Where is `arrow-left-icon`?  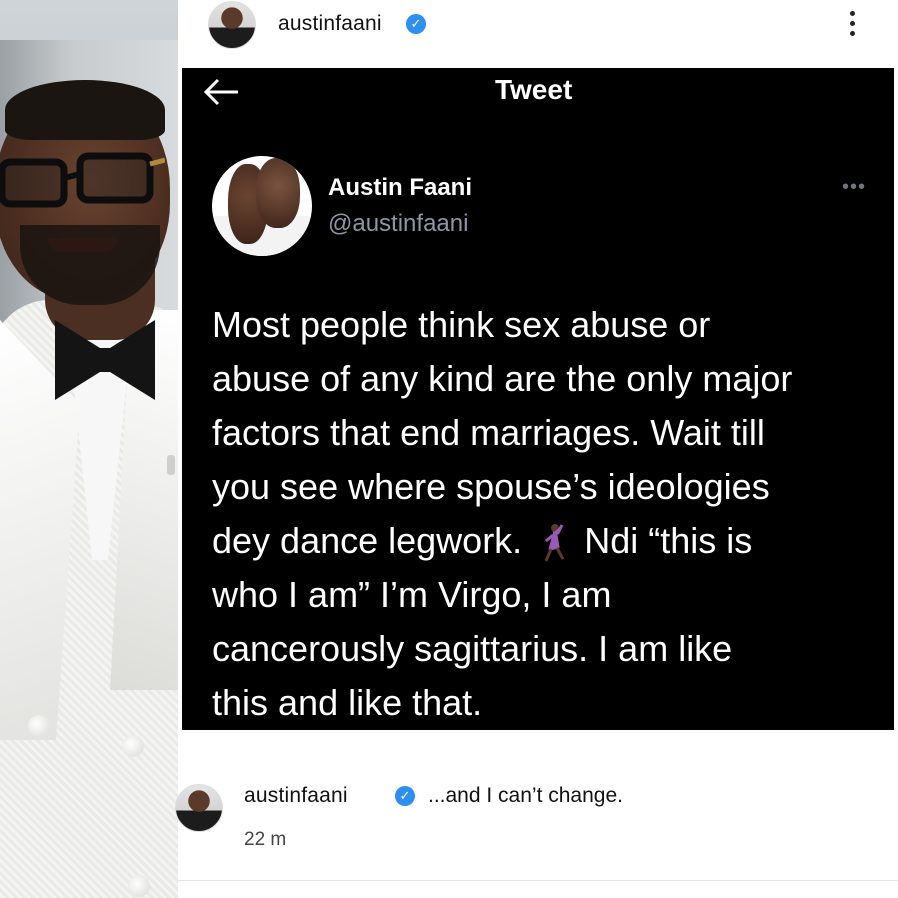 arrow-left-icon is located at coordinates (222, 92).